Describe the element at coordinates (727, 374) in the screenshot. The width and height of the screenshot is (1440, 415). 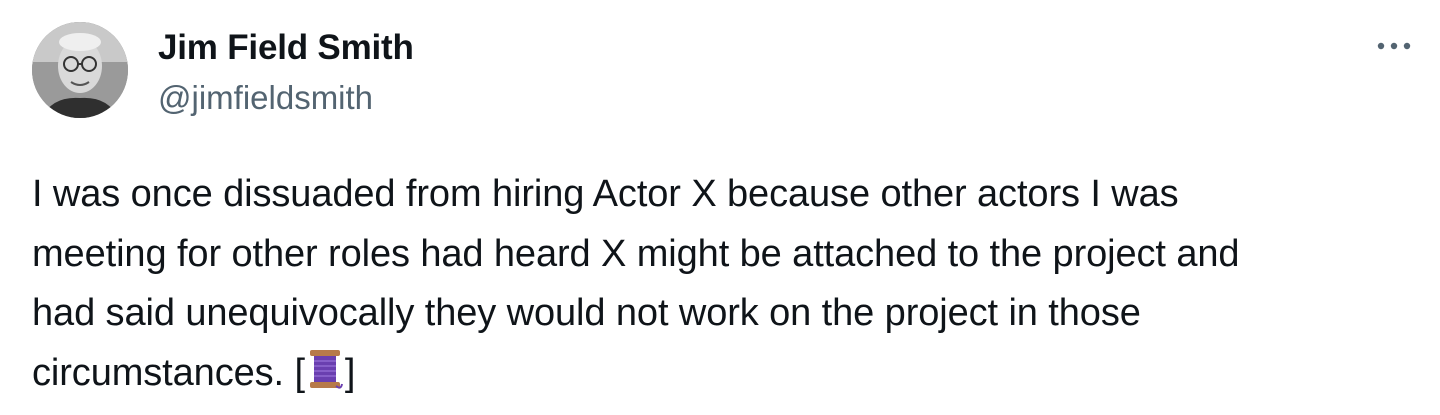
I see `tweet-text-last-line: circumstances. [ ]` at that location.